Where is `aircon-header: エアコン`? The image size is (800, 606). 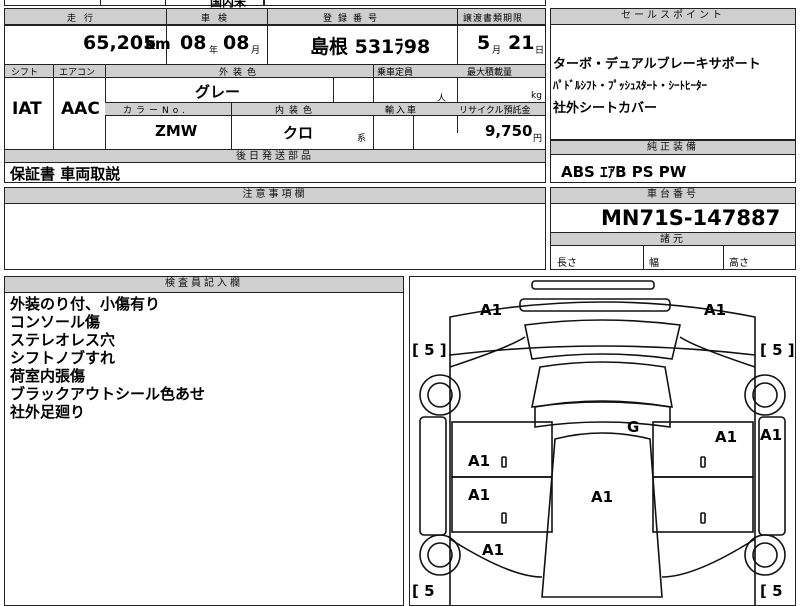 aircon-header: エアコン is located at coordinates (77, 73).